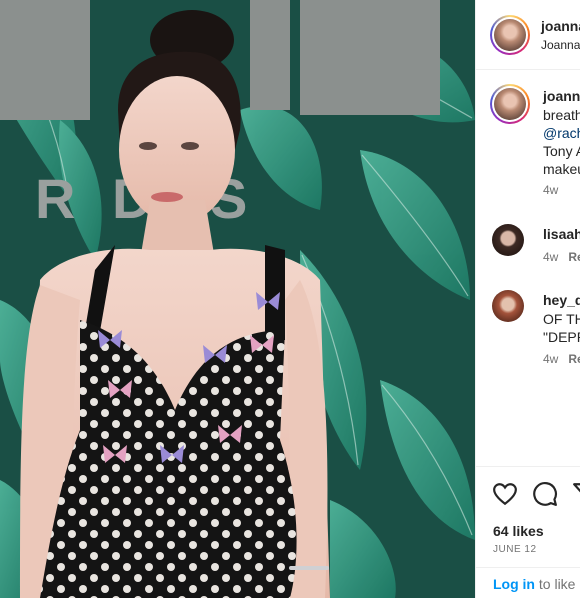  What do you see at coordinates (561, 319) in the screenshot?
I see `comment-line: OF TH` at bounding box center [561, 319].